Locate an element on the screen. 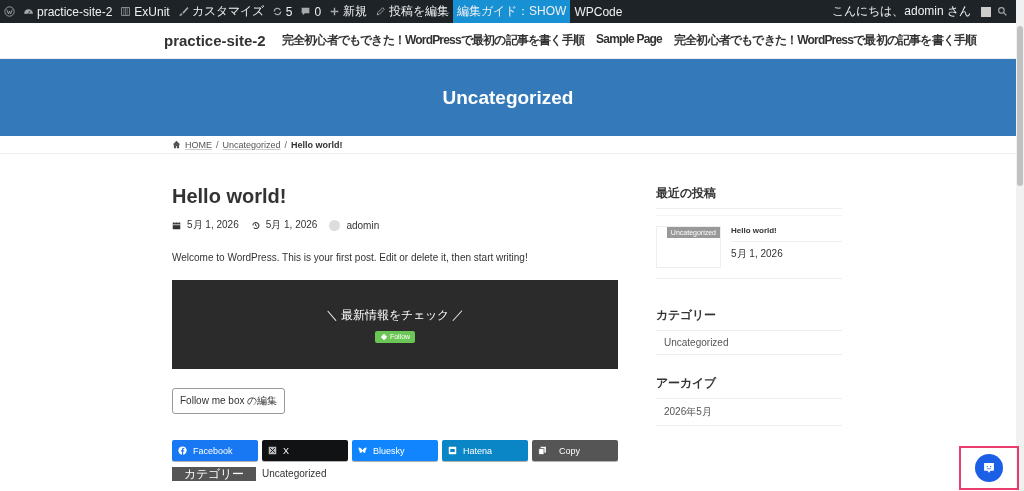 This screenshot has height=491, width=1024. avatar-icon is located at coordinates (986, 11).